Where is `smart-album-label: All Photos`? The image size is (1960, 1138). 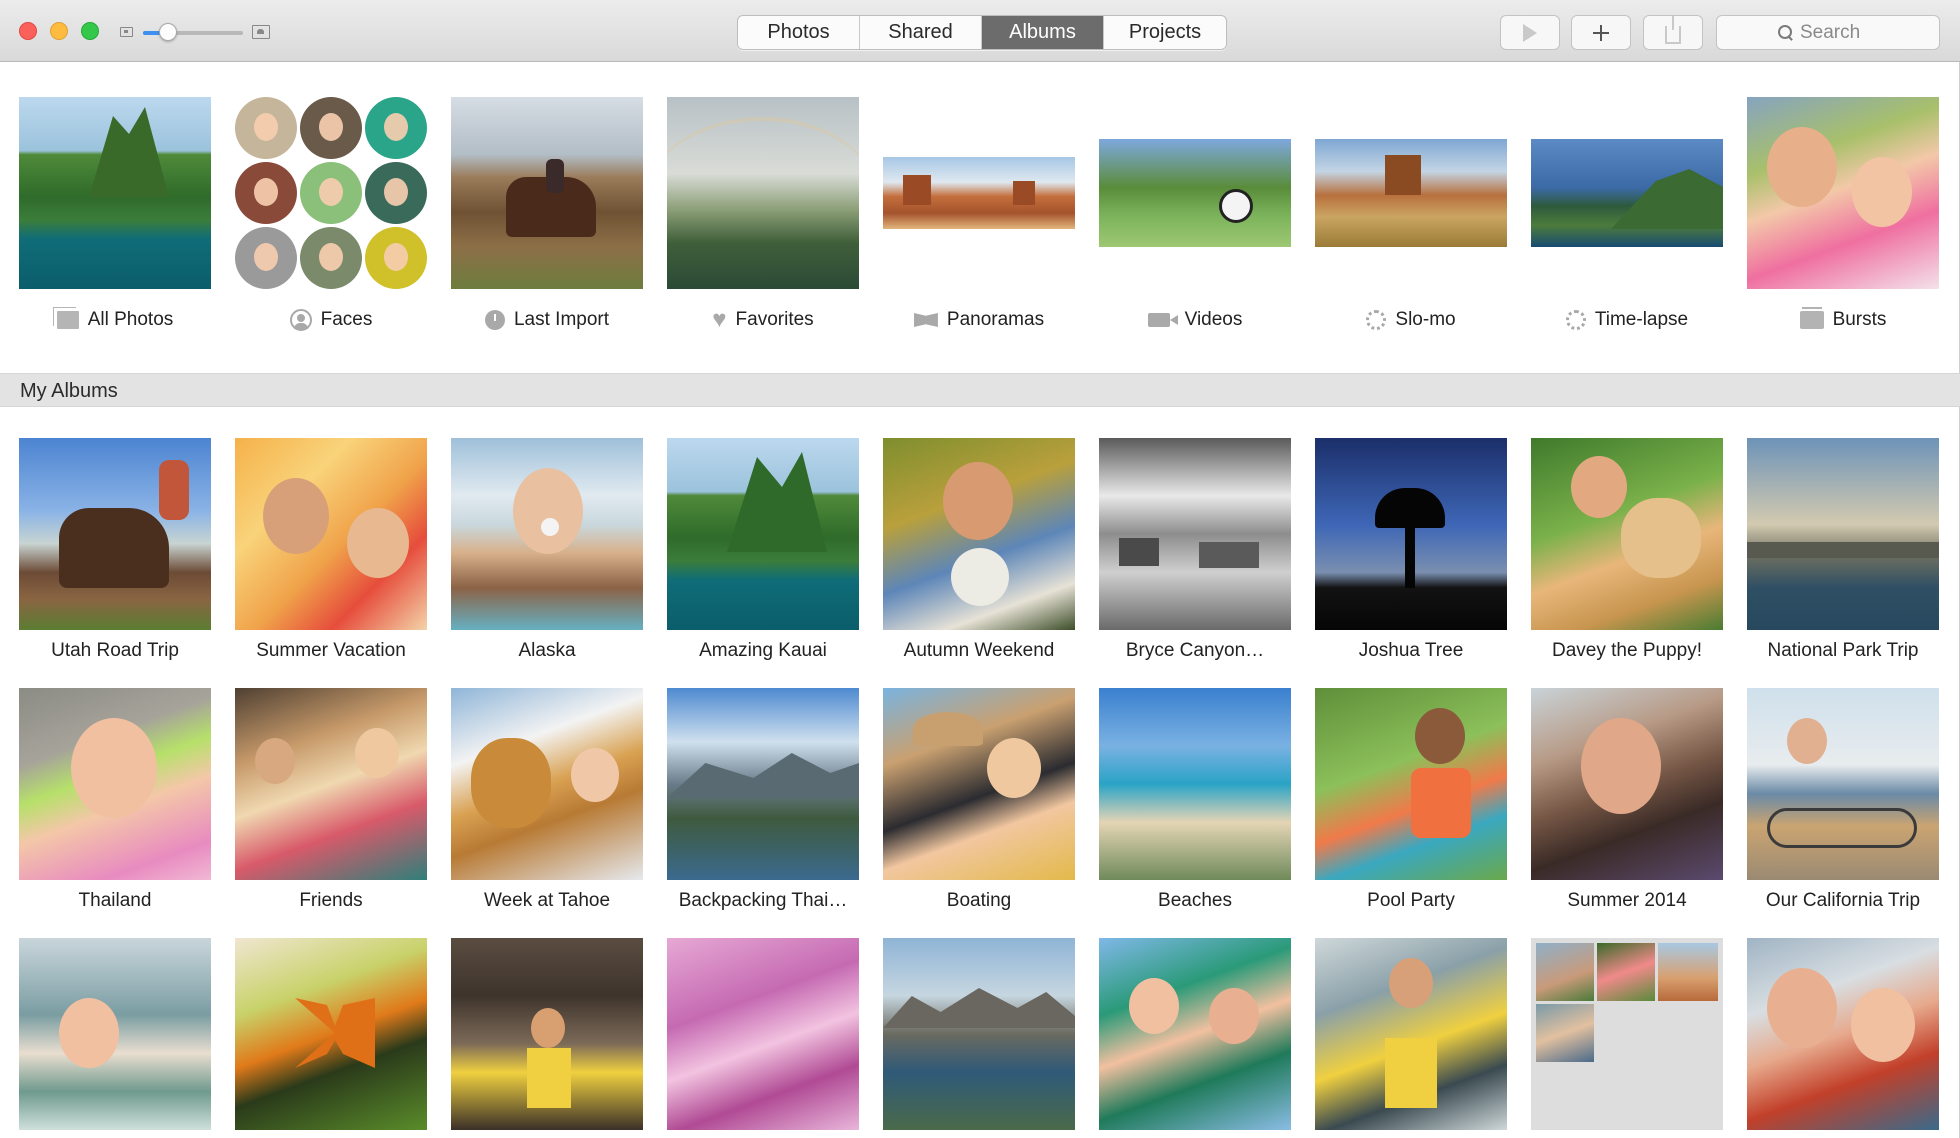 smart-album-label: All Photos is located at coordinates (130, 319).